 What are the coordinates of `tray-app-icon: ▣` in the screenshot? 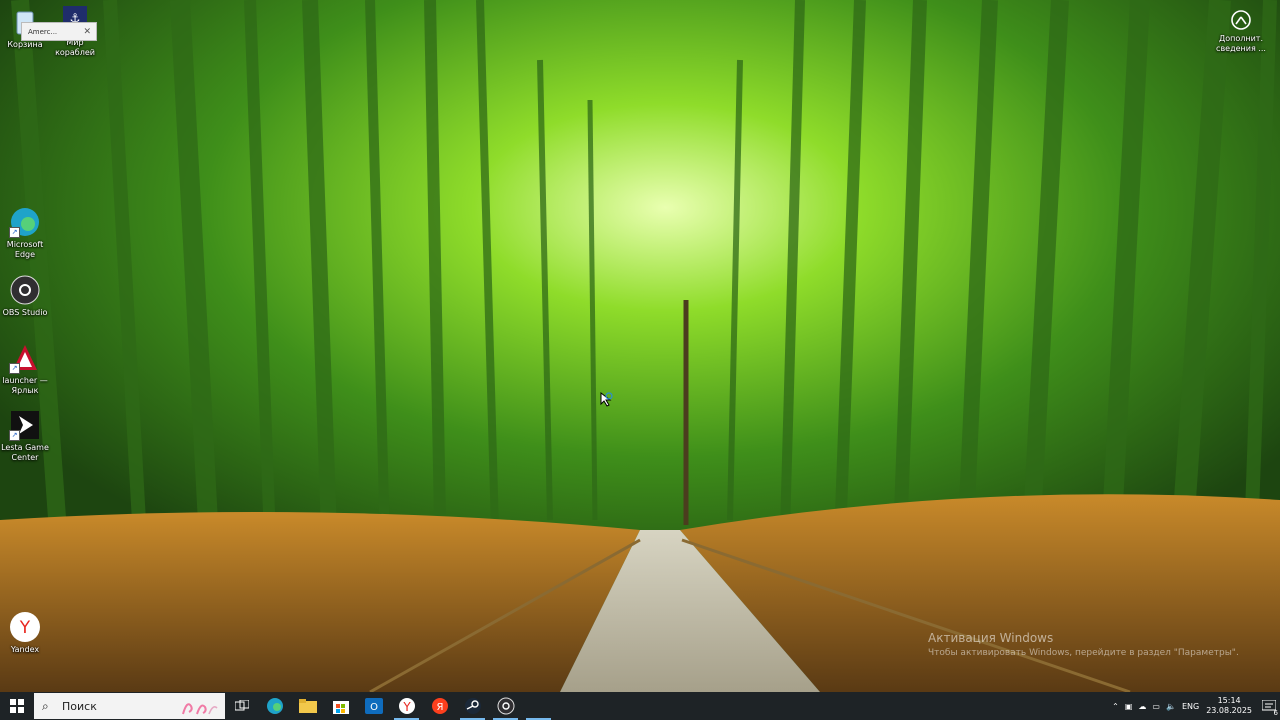 It's located at (1129, 706).